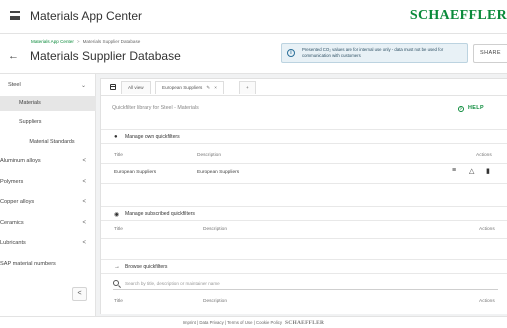 The image size is (507, 328). I want to click on schaeffler-logo: SCHAEFFLER, so click(458, 15).